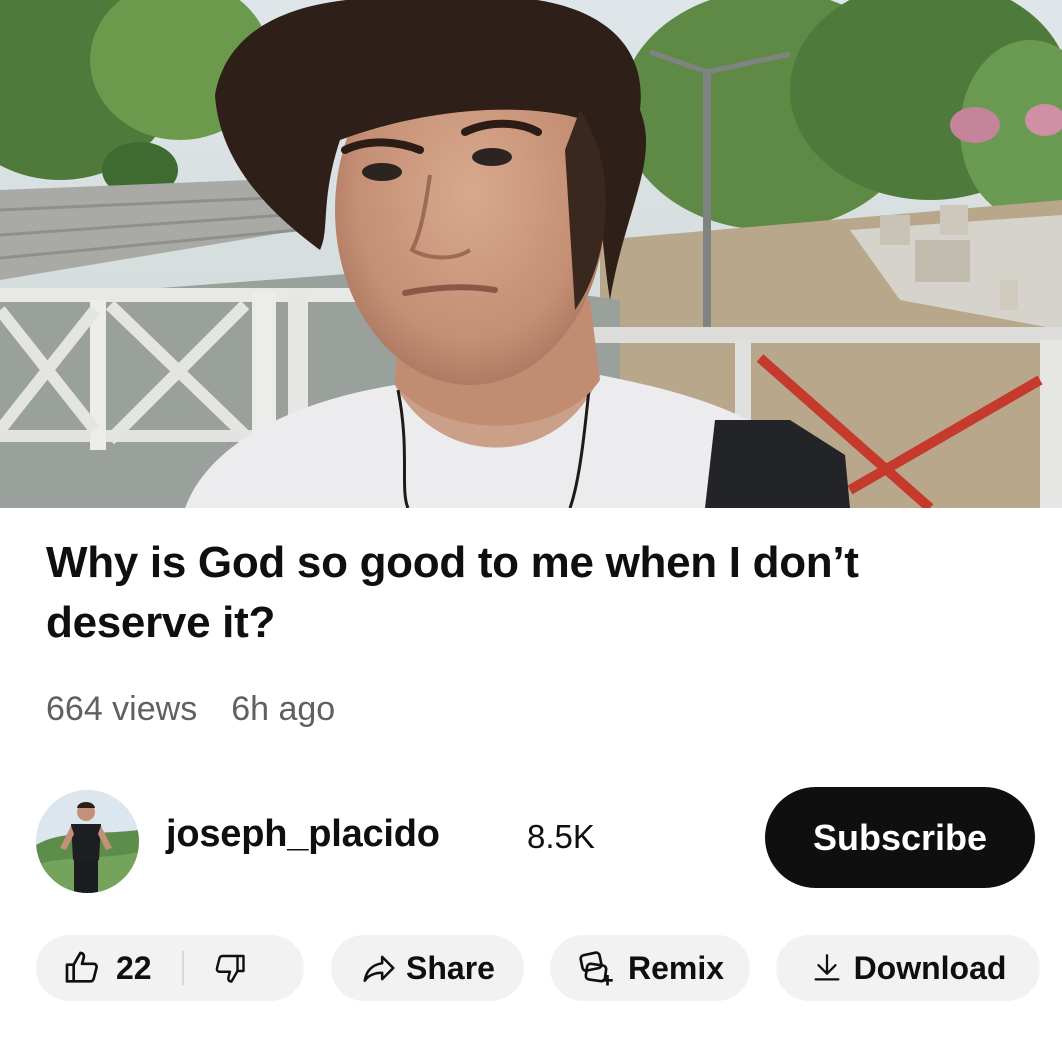  Describe the element at coordinates (450, 967) in the screenshot. I see `share-label: Share` at that location.